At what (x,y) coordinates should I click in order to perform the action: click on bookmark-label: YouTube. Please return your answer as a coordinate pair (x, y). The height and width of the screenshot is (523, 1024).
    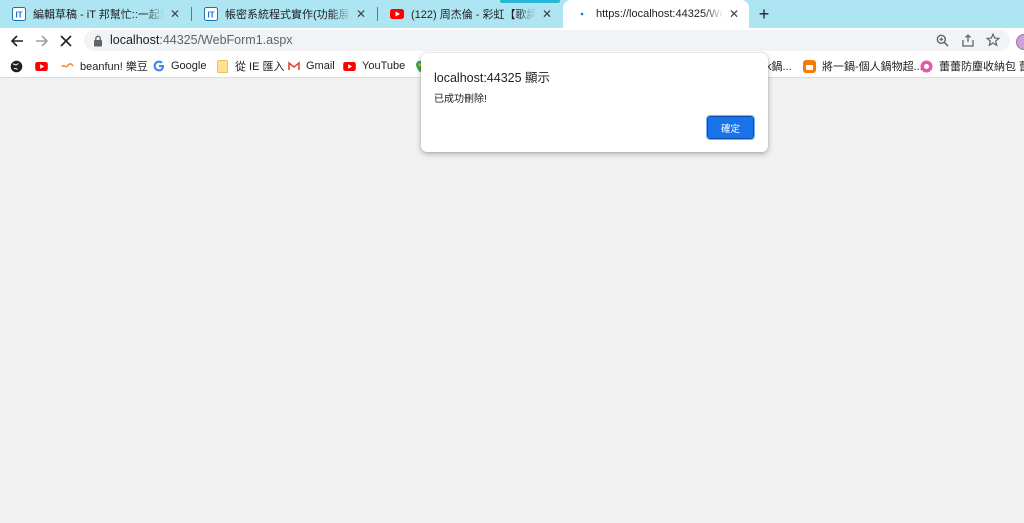
    Looking at the image, I should click on (384, 66).